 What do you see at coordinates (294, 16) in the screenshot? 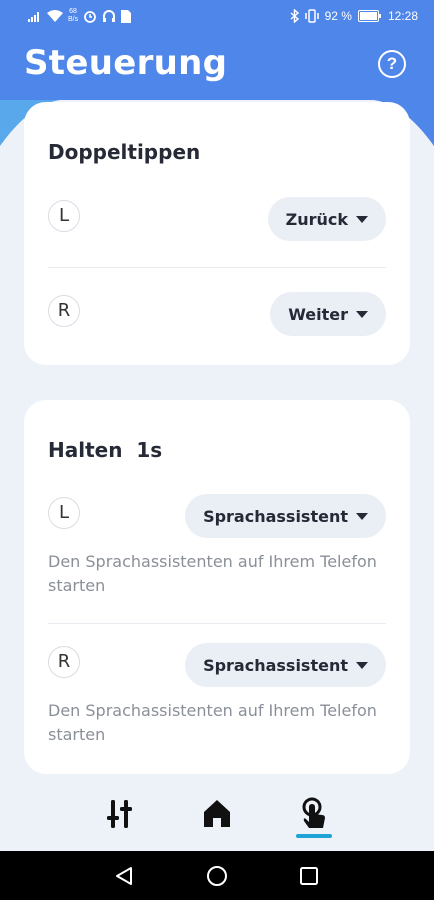
I see `bluetooth-icon` at bounding box center [294, 16].